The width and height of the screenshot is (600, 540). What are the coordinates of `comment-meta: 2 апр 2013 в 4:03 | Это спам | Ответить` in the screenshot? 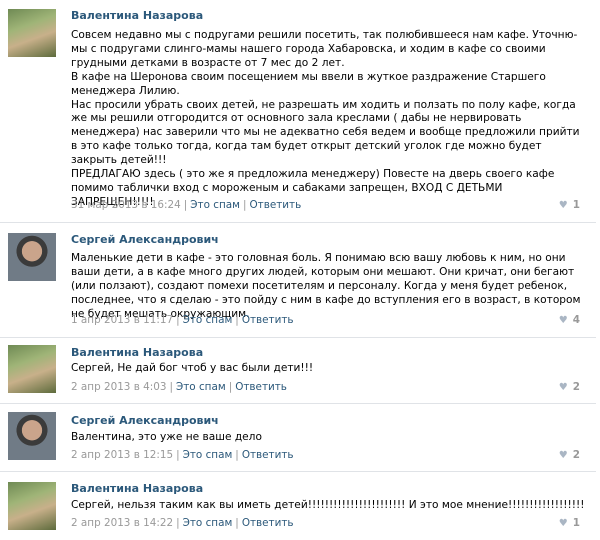 It's located at (179, 387).